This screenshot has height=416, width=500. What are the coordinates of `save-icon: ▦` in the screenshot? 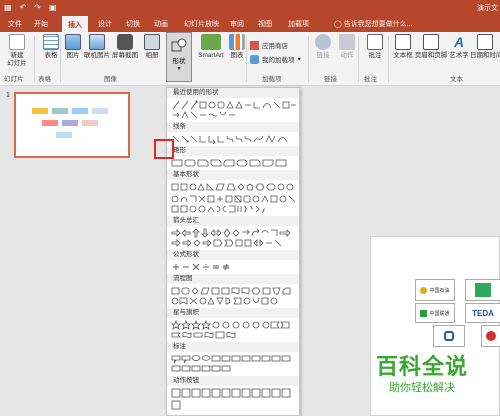 It's located at (8, 8).